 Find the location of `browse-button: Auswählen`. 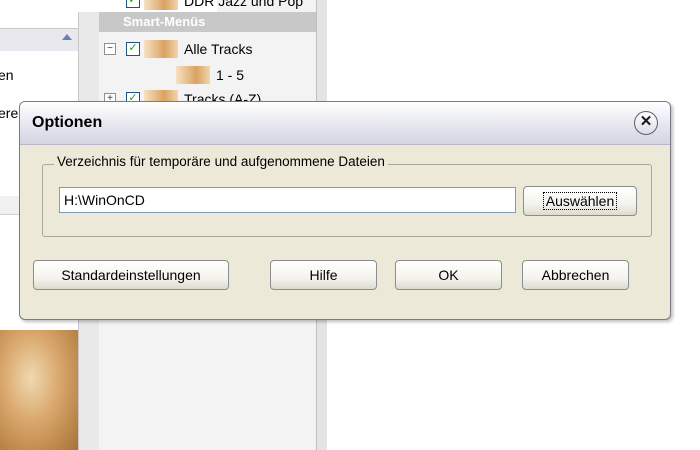

browse-button: Auswählen is located at coordinates (580, 201).